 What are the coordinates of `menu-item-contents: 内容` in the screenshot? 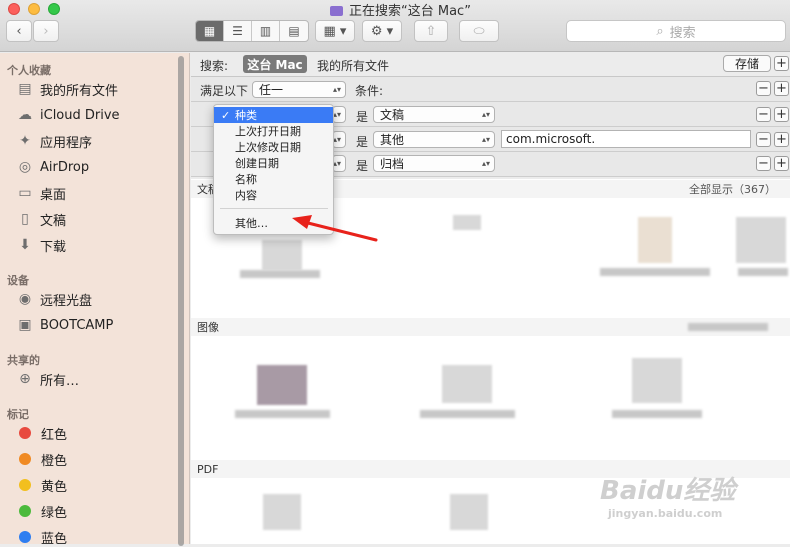 It's located at (273, 195).